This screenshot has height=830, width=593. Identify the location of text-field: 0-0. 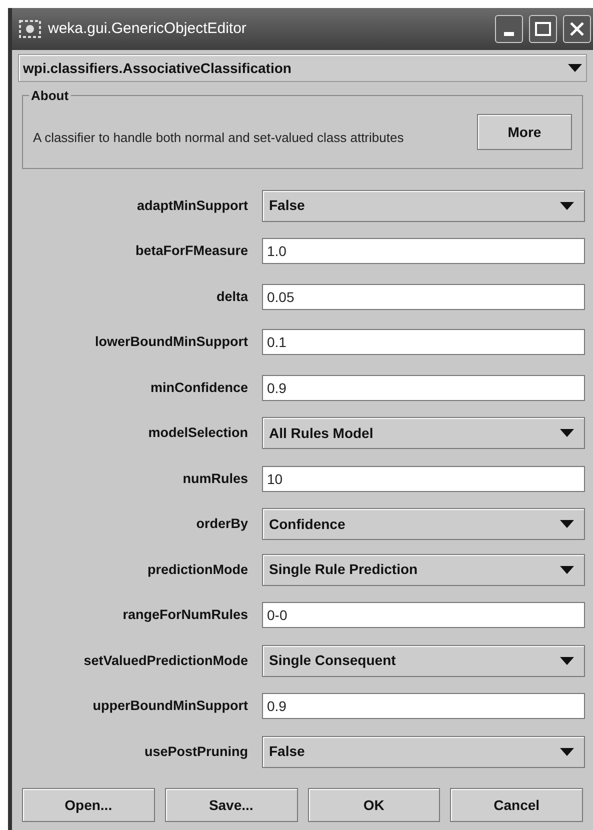
(423, 615).